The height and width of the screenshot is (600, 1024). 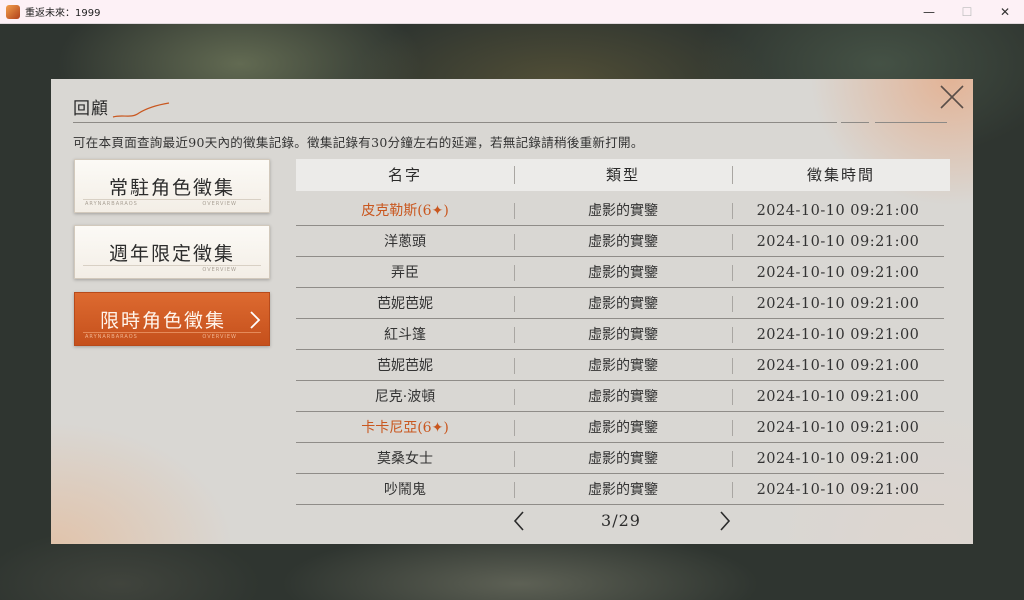 What do you see at coordinates (952, 97) in the screenshot?
I see `close-icon` at bounding box center [952, 97].